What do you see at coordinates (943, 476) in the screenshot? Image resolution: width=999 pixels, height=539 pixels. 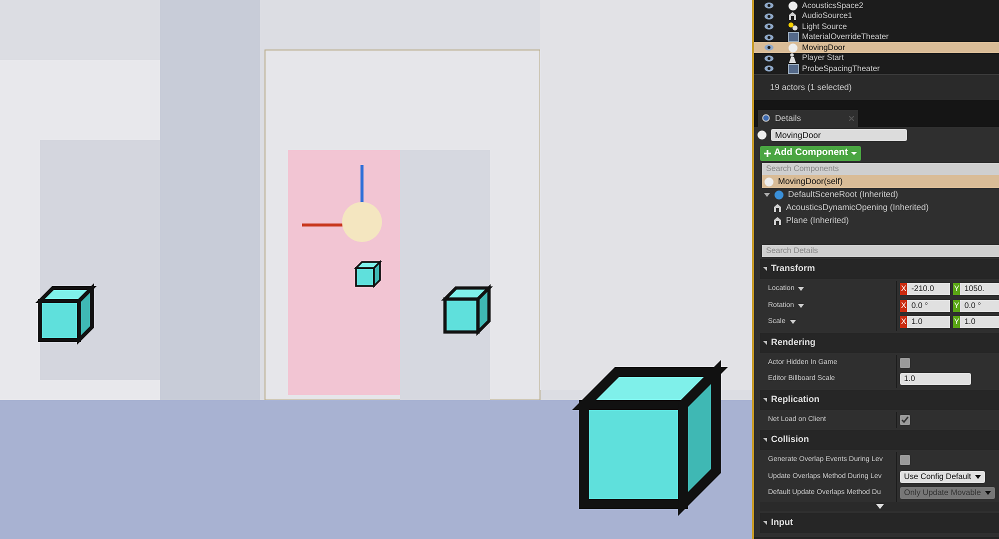 I see `dropdown: Use Config Default` at bounding box center [943, 476].